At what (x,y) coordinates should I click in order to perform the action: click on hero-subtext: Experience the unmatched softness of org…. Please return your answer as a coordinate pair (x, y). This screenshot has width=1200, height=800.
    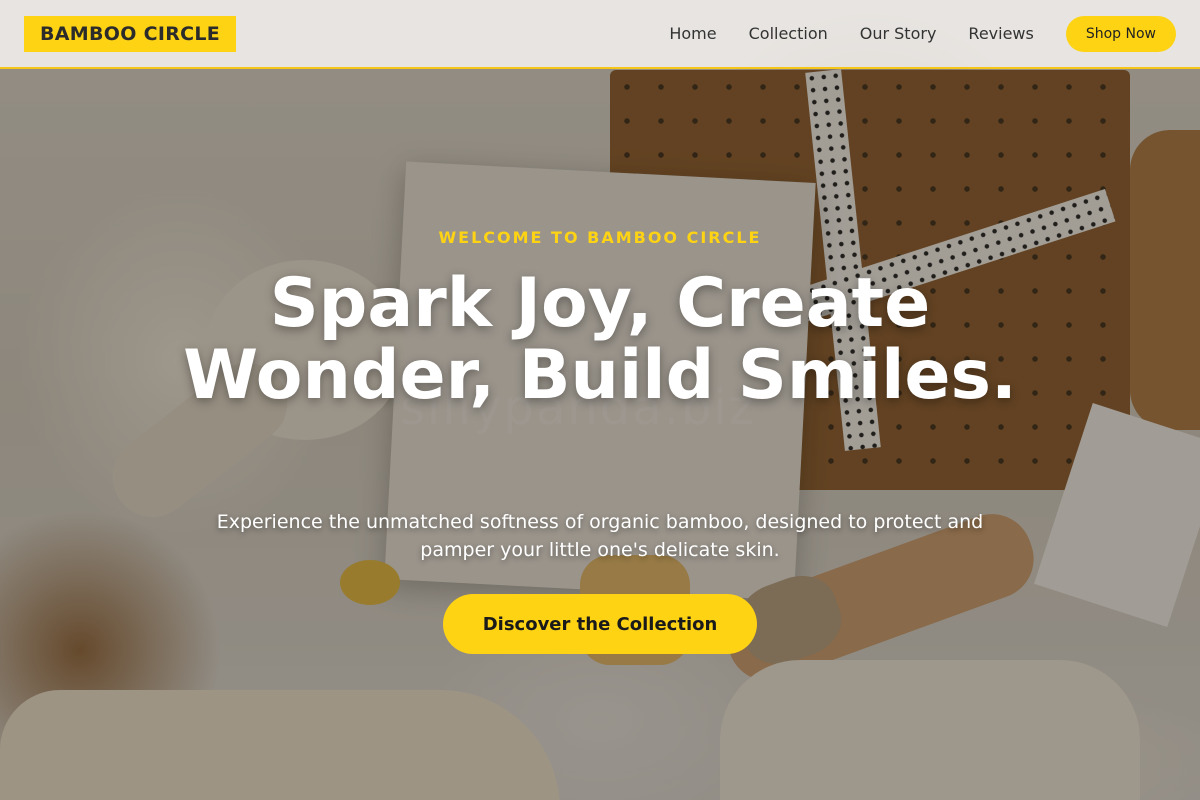
    Looking at the image, I should click on (600, 536).